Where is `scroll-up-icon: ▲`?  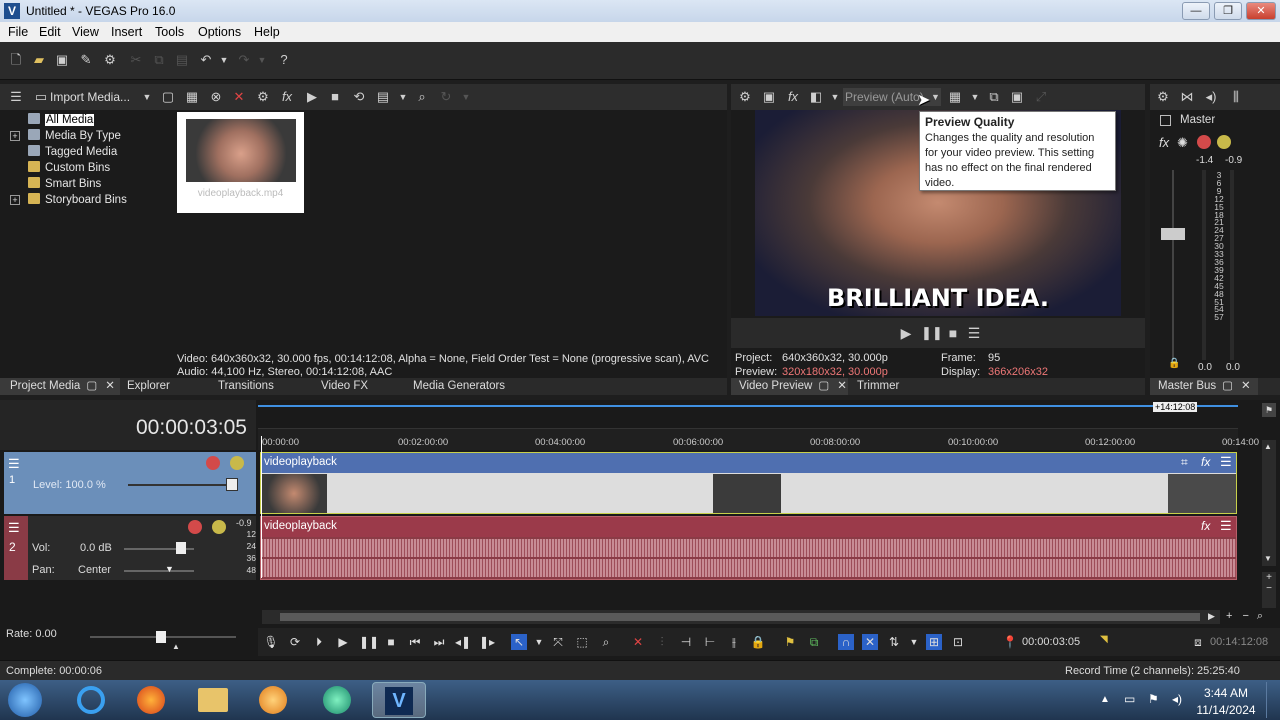
scroll-up-icon: ▲ is located at coordinates (1268, 446).